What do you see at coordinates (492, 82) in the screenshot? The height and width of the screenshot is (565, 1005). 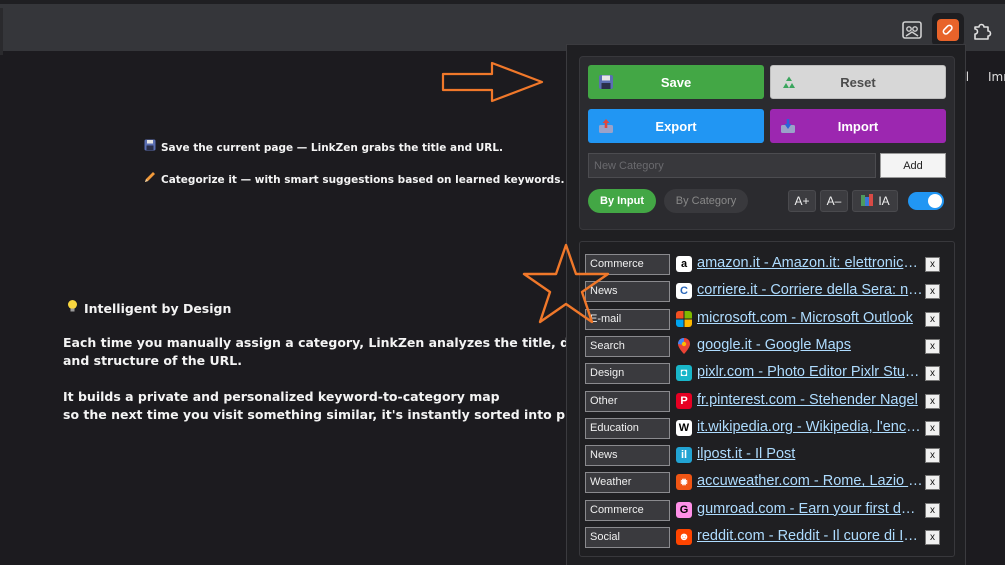 I see `arrow-annotation` at bounding box center [492, 82].